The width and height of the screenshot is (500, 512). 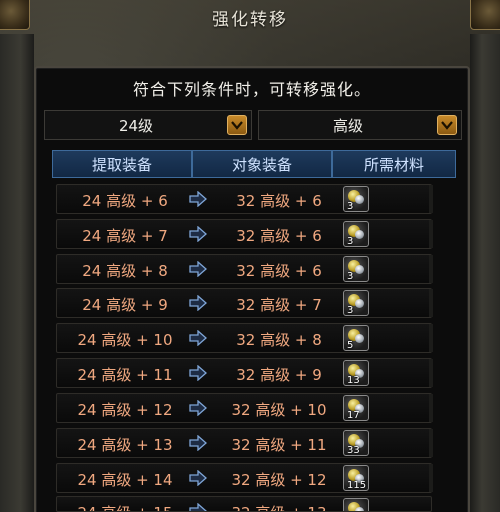 I want to click on table-row: 24 高级 + 12 32 高级 + 10 17, so click(x=244, y=408).